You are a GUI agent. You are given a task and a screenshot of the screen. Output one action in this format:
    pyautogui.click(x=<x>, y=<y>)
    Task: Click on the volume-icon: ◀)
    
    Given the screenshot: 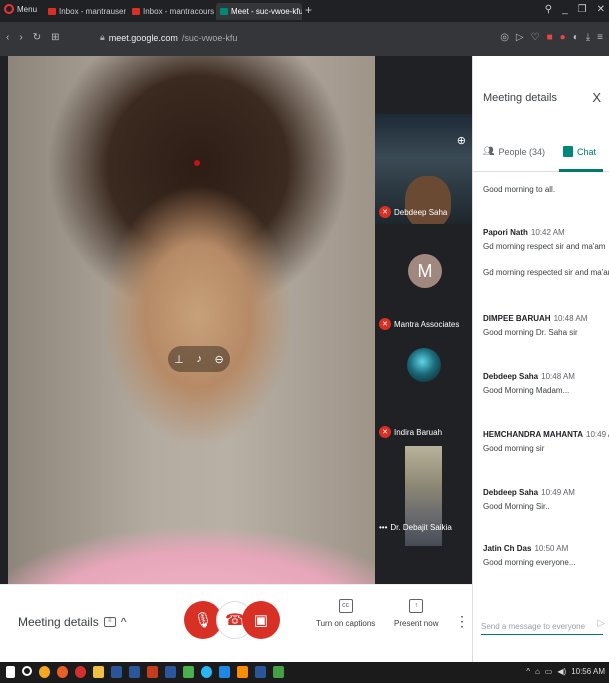 What is the action you would take?
    pyautogui.click(x=561, y=671)
    